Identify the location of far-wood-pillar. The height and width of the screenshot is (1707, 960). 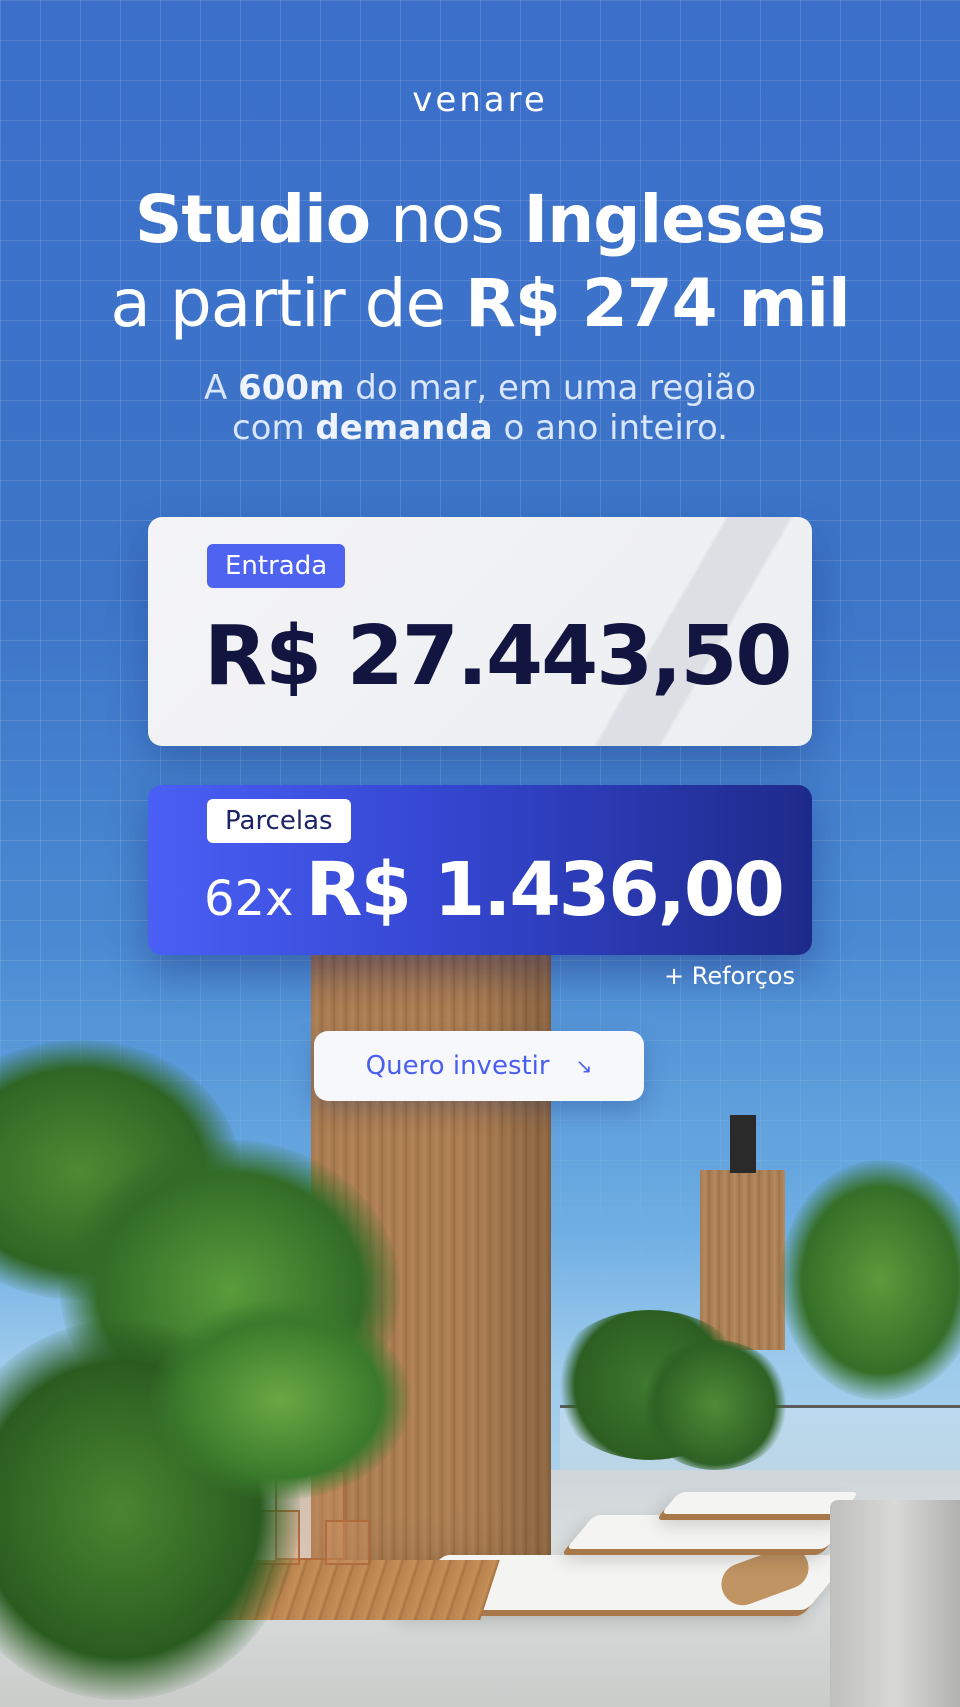
(742, 1260).